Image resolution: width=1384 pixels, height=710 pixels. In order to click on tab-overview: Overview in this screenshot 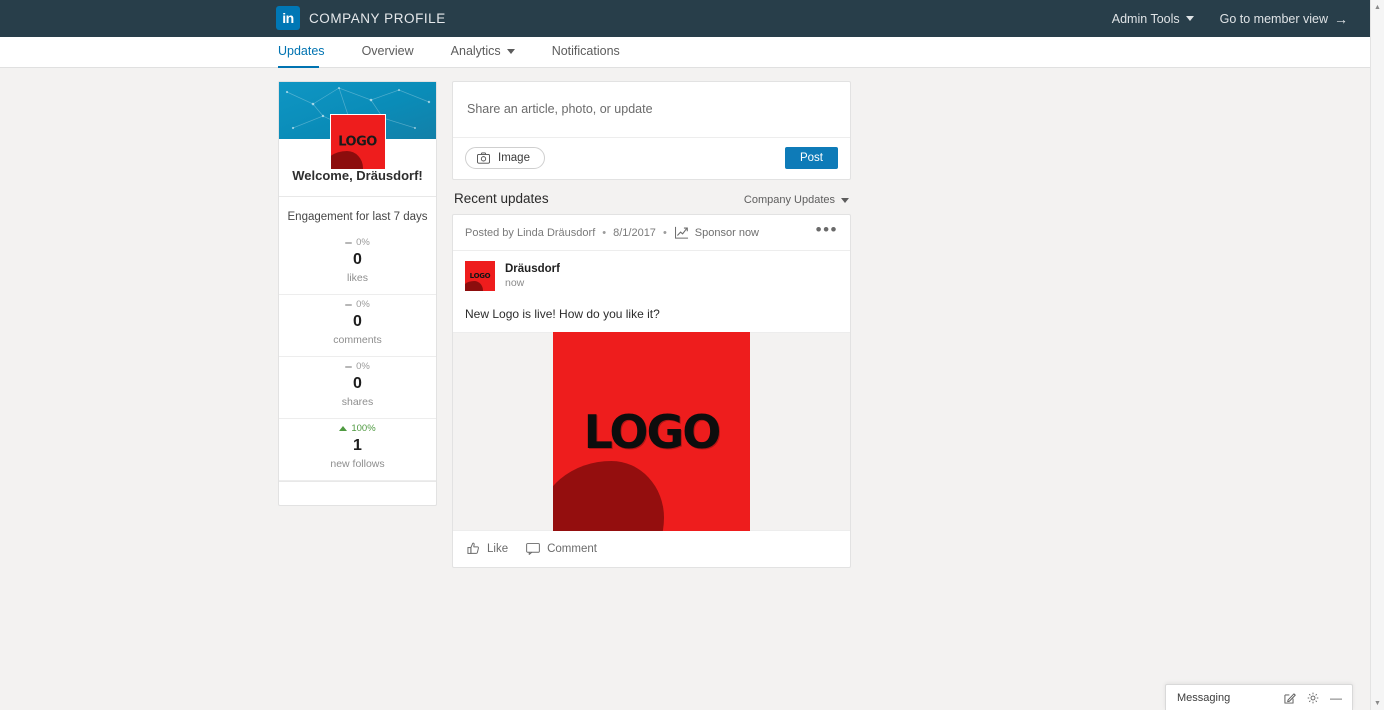, I will do `click(388, 51)`.